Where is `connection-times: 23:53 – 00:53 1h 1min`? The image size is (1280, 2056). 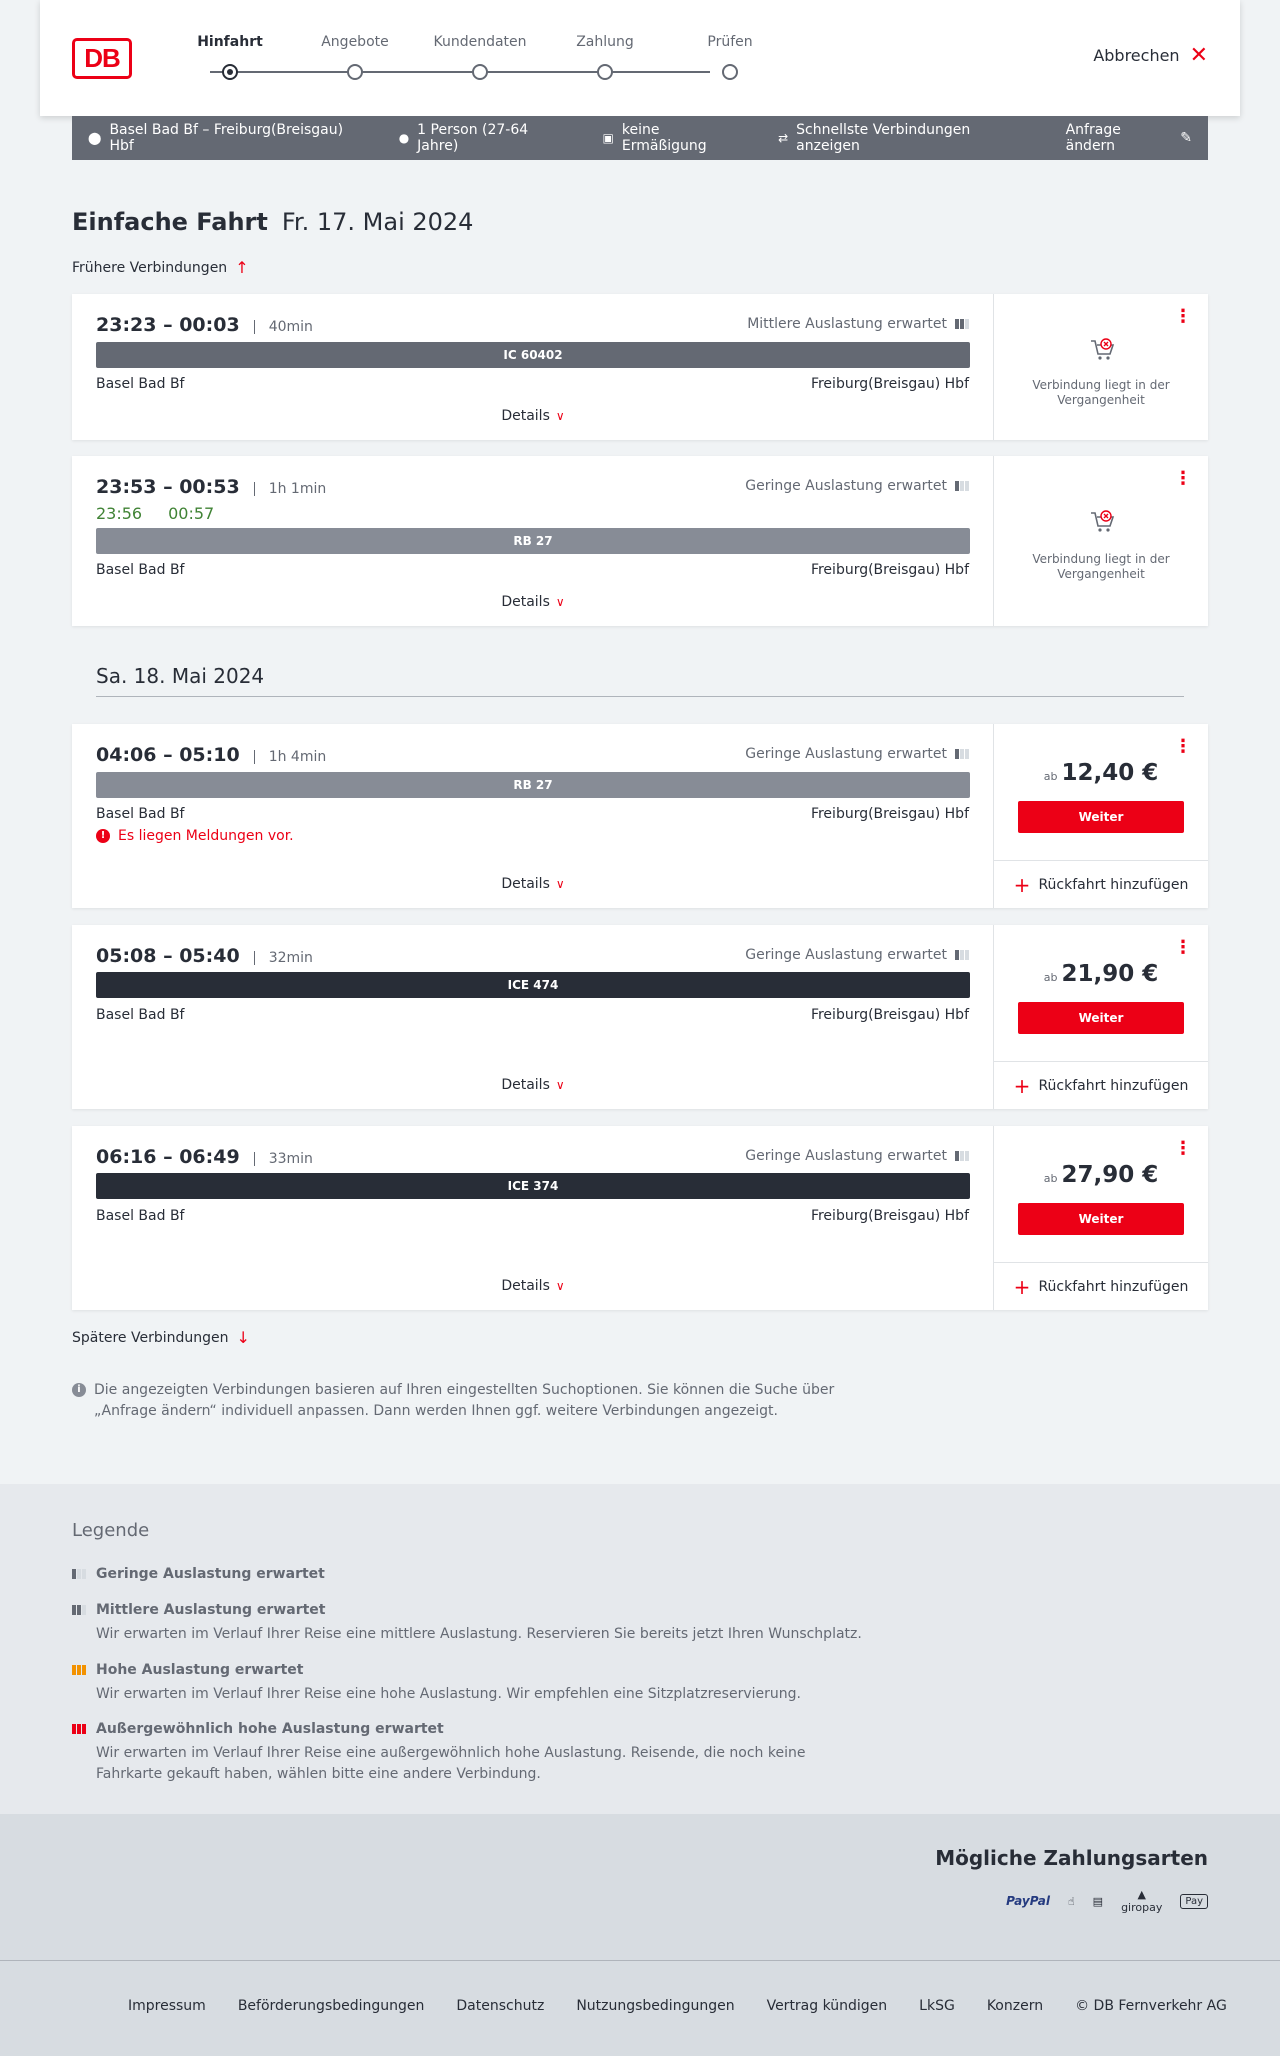
connection-times: 23:53 – 00:53 1h 1min is located at coordinates (211, 487).